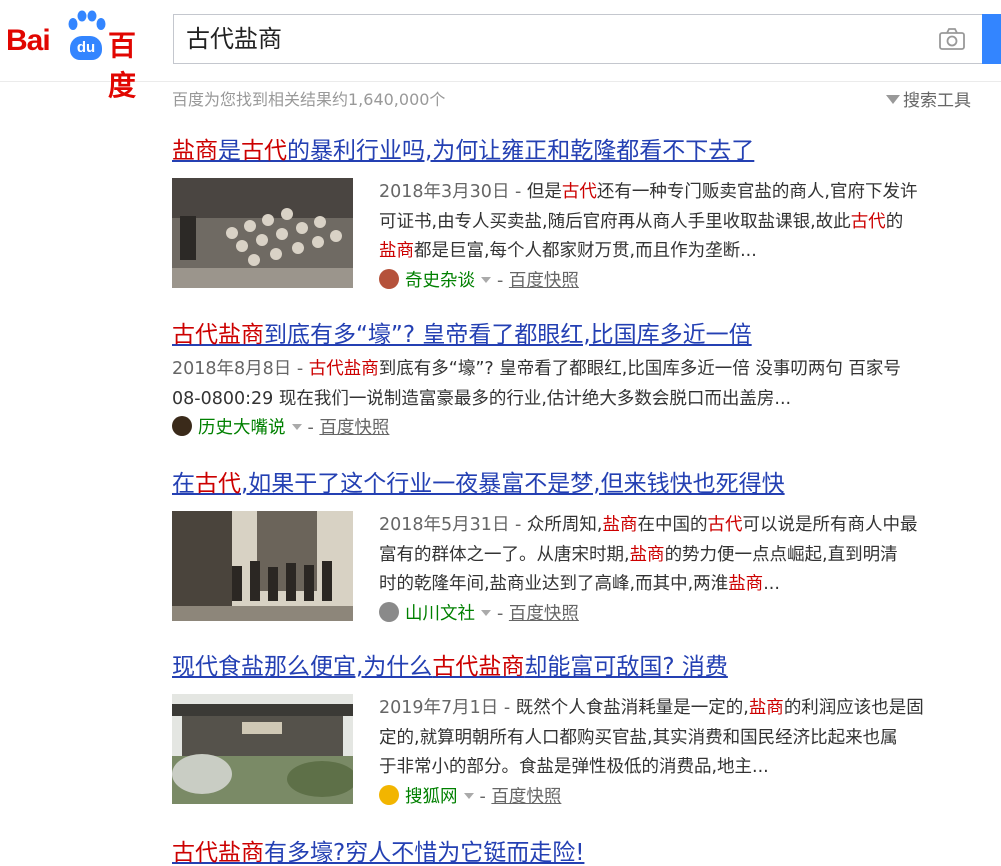 Image resolution: width=1001 pixels, height=866 pixels. What do you see at coordinates (893, 99) in the screenshot?
I see `funnel-icon` at bounding box center [893, 99].